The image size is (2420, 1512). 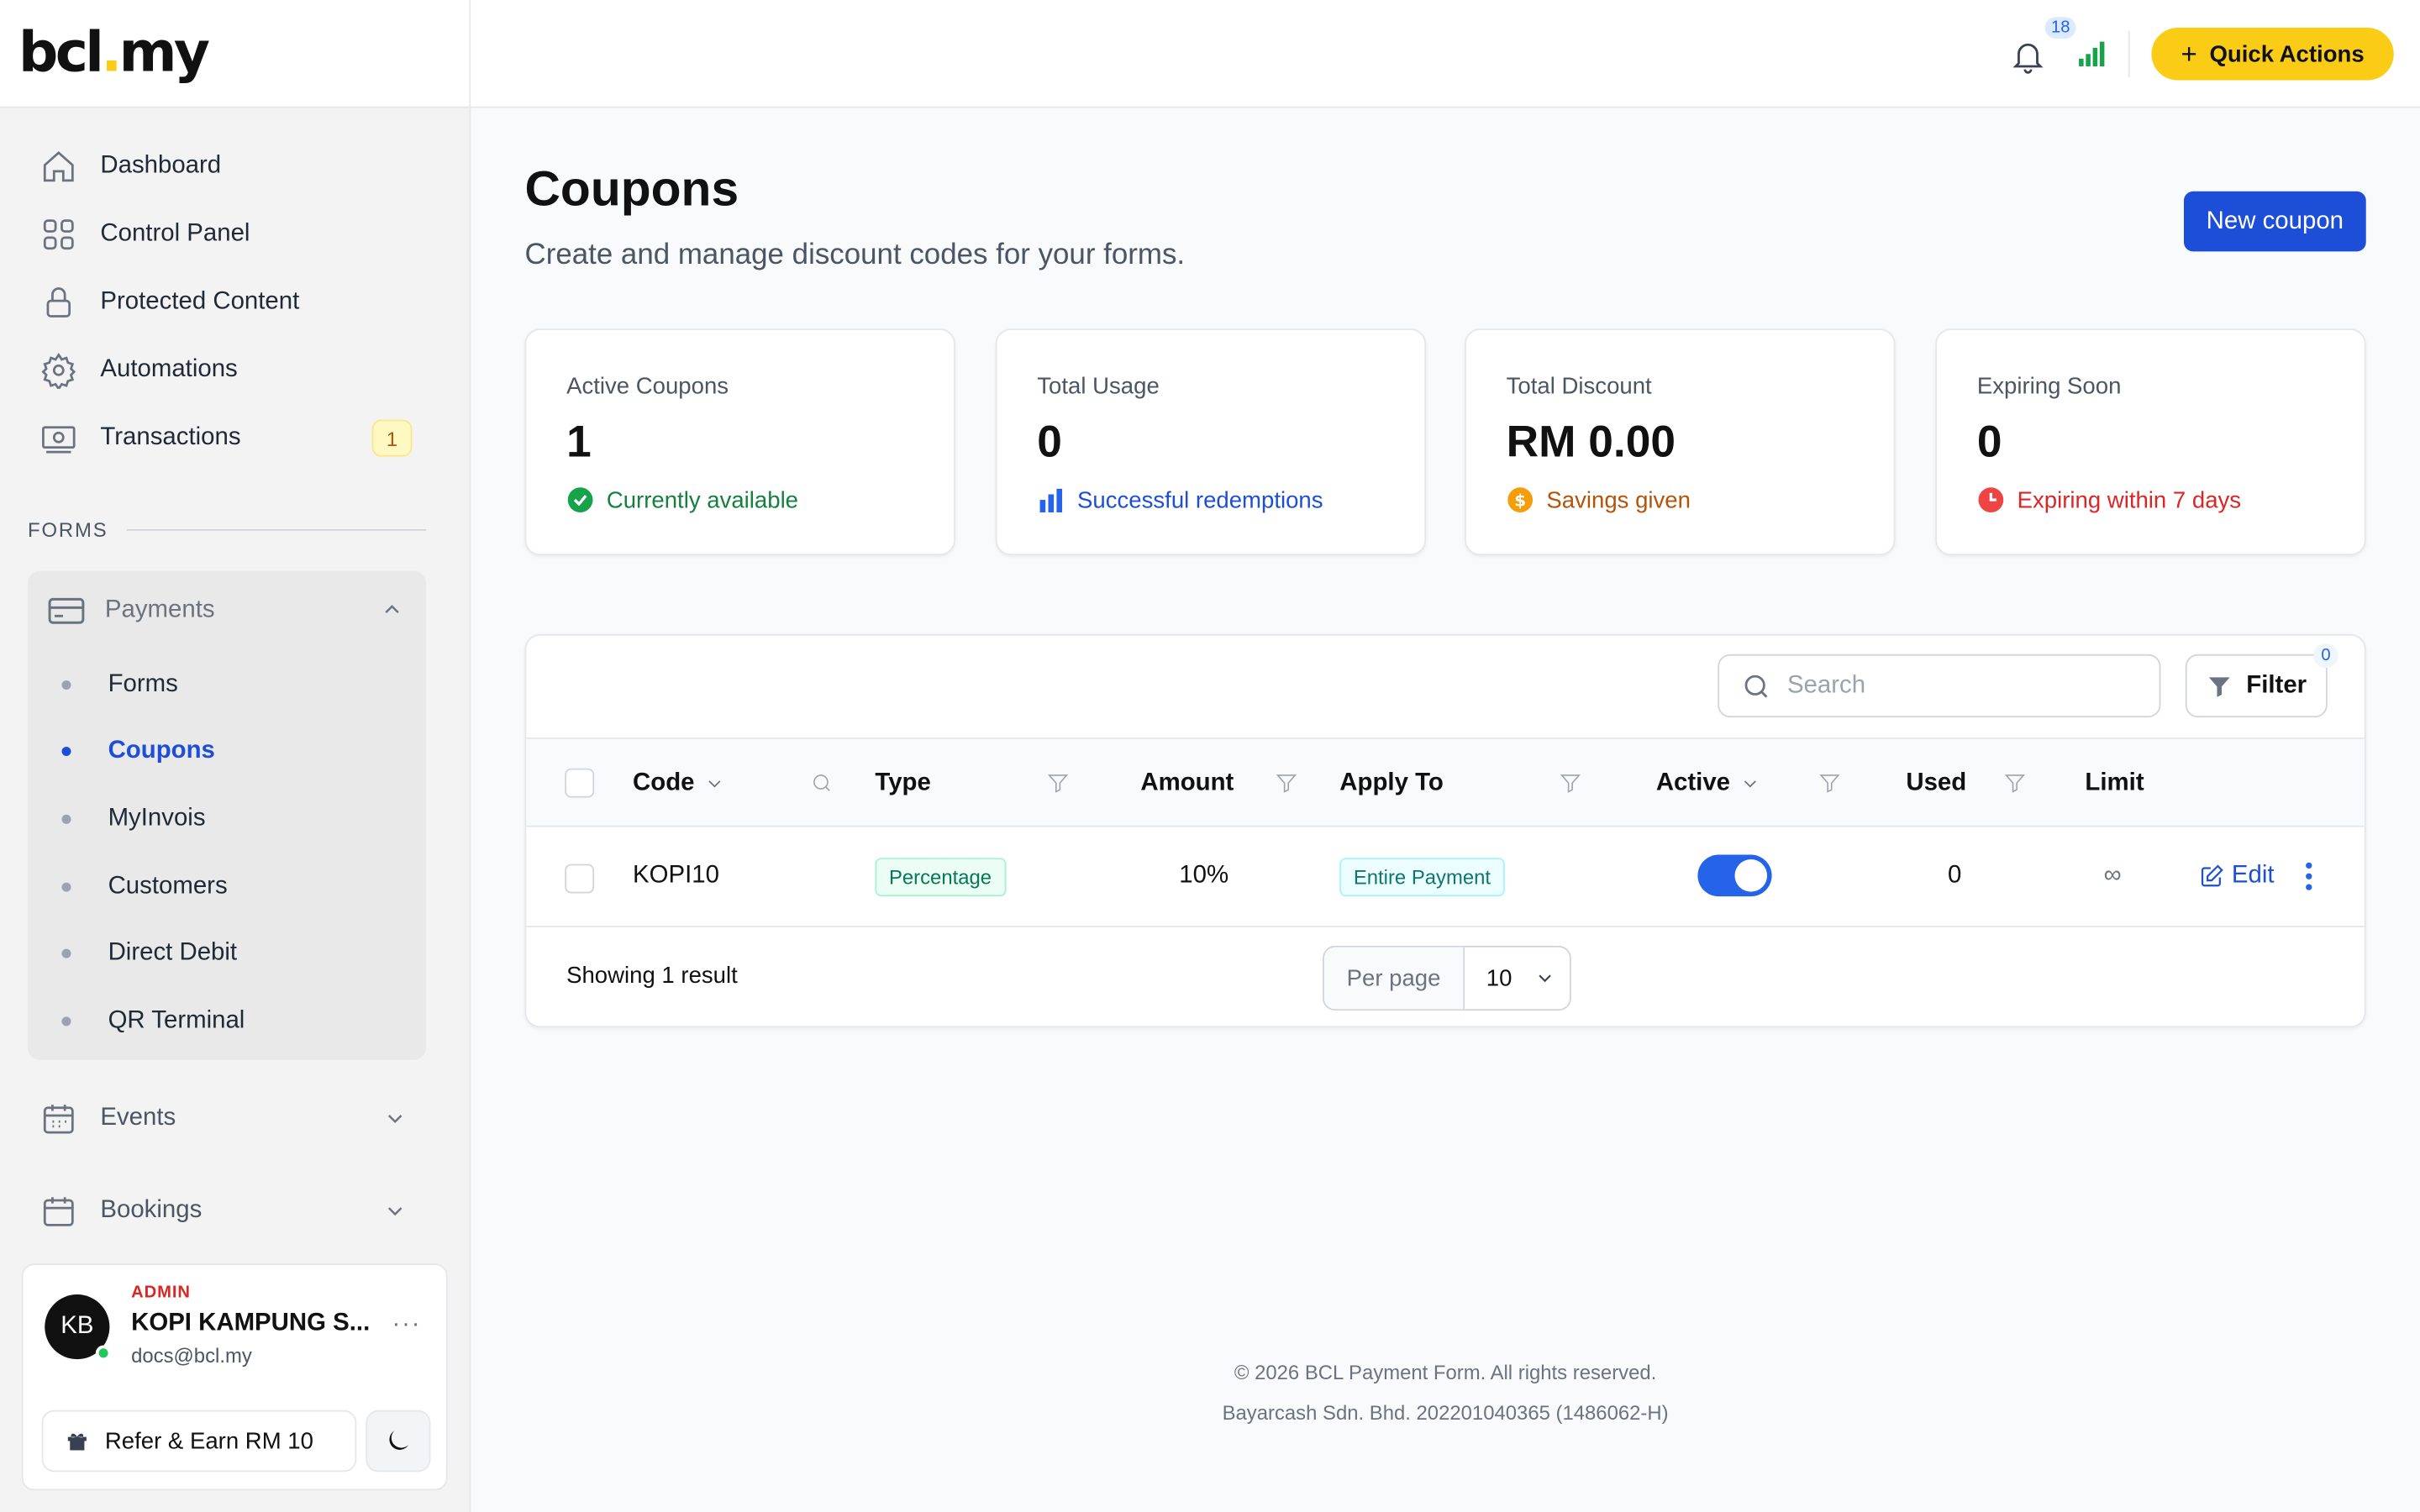 What do you see at coordinates (392, 609) in the screenshot?
I see `chevron-up-icon` at bounding box center [392, 609].